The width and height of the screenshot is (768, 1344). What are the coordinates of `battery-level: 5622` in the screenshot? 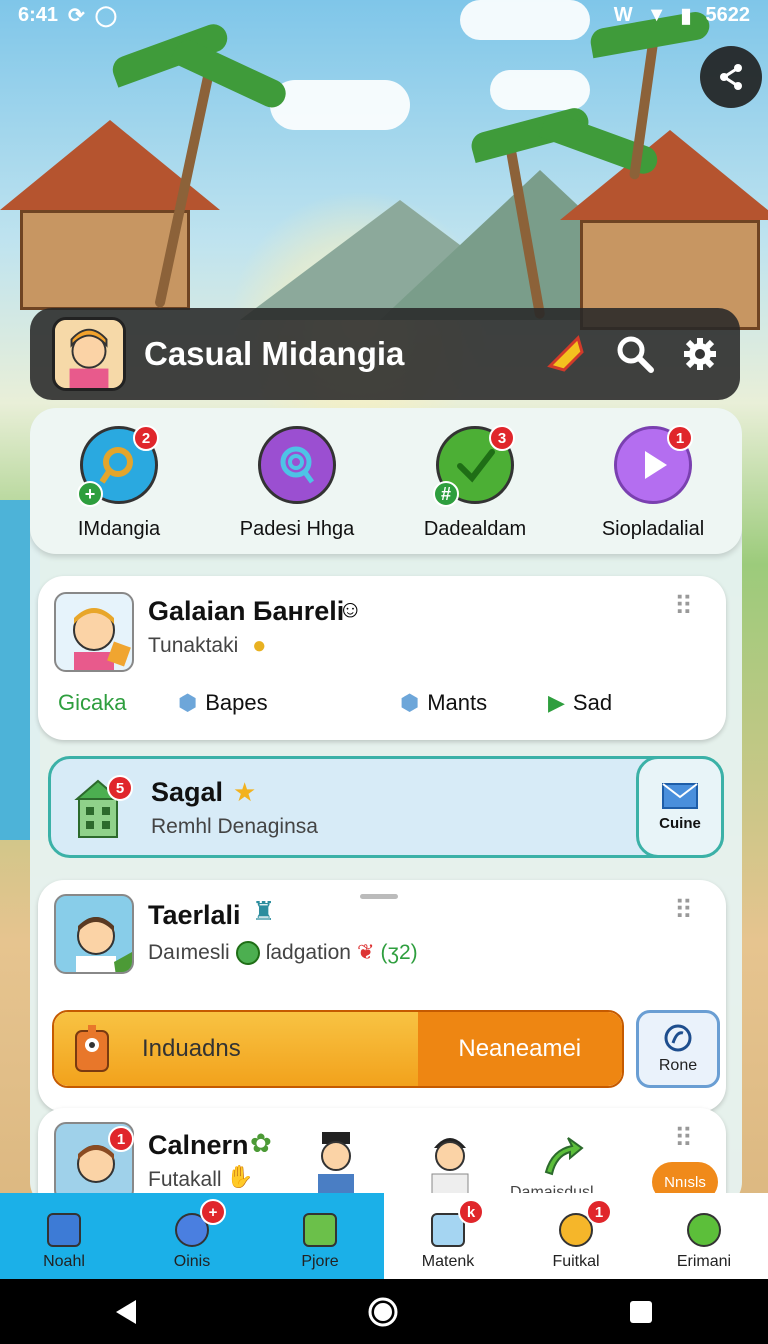 It's located at (728, 14).